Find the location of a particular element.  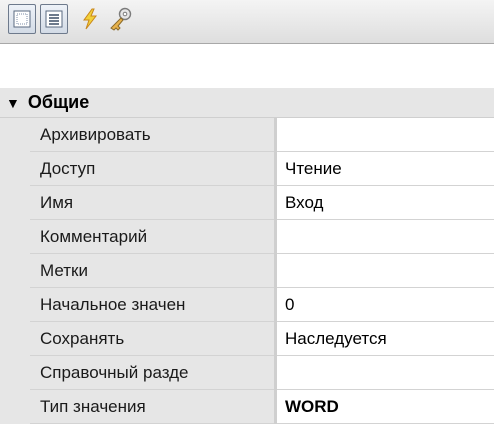

property-name: Доступ is located at coordinates (152, 169).